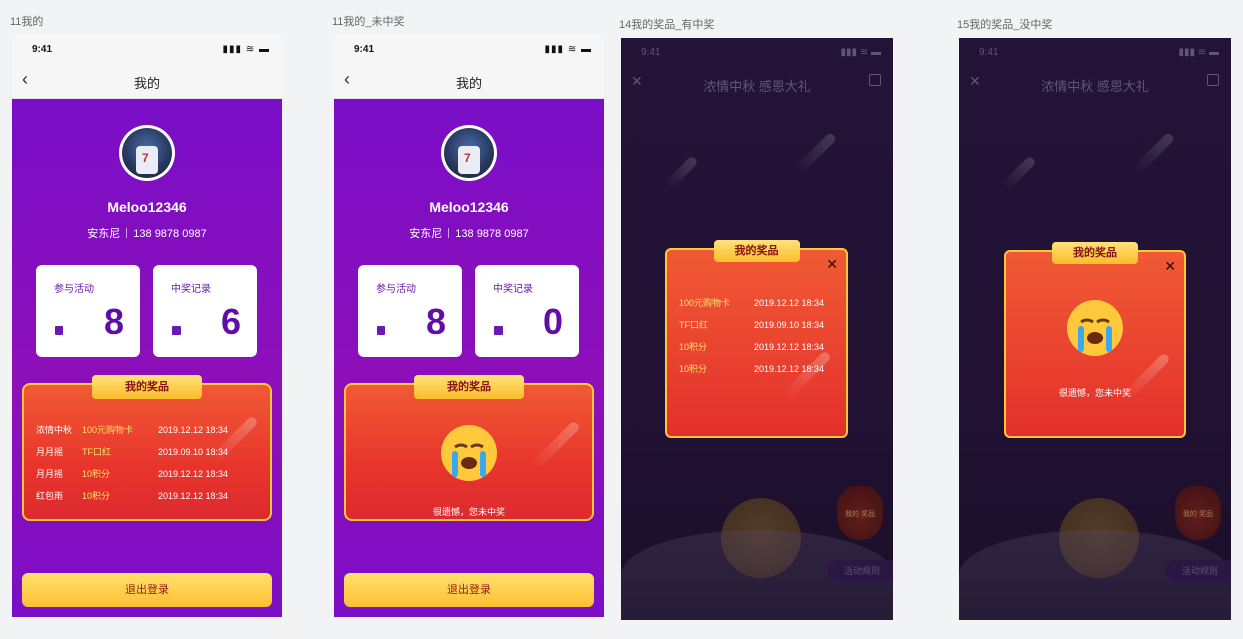  I want to click on prize-card: 我的奖品 很遗憾，您未中奖, so click(469, 448).